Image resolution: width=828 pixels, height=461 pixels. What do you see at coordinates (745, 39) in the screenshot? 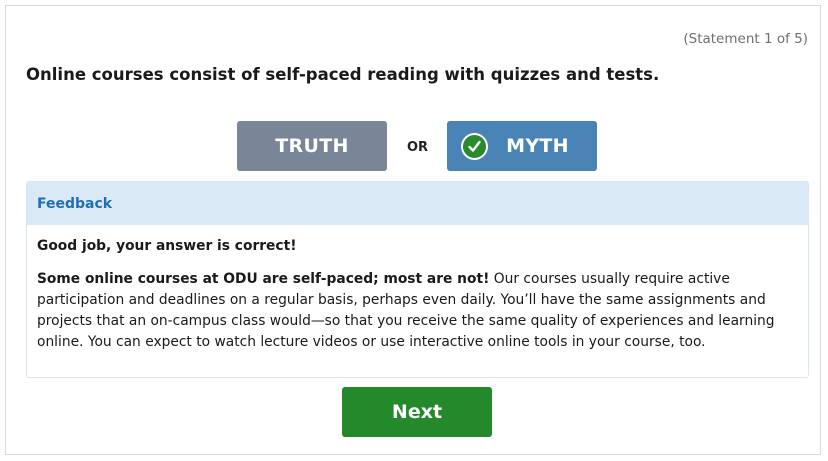
I see `statement-counter: (Statement 1 of 5)` at bounding box center [745, 39].